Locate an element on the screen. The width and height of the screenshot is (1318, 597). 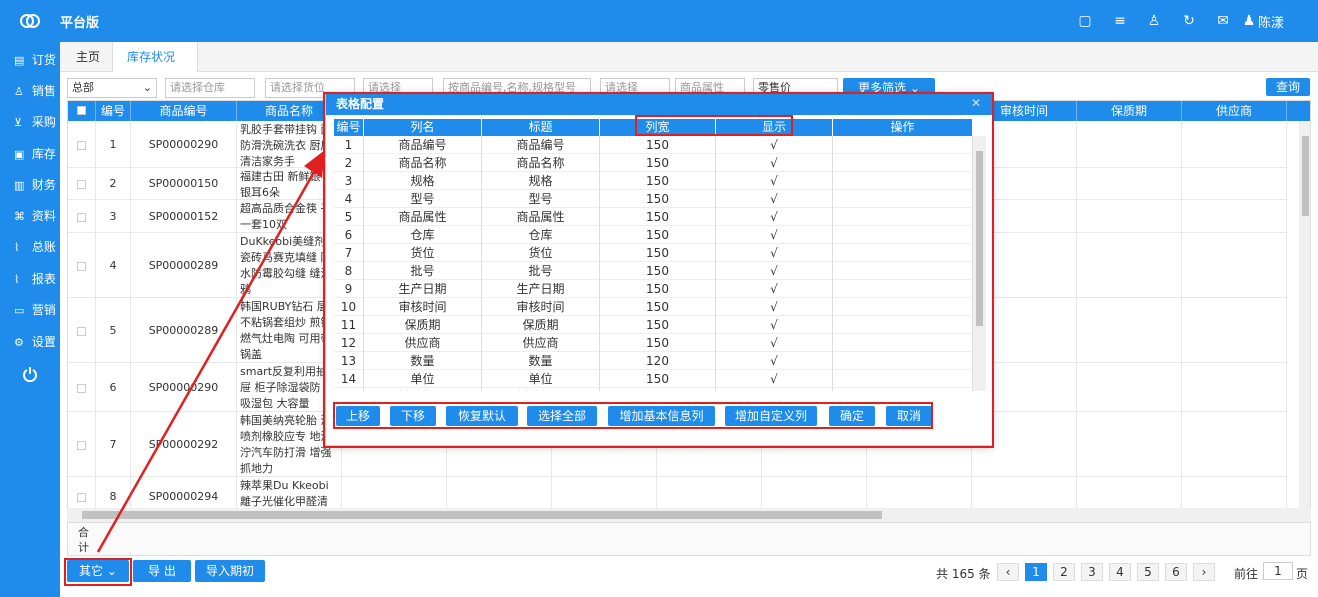
sidebar-item-marketing: ▭ 营销 is located at coordinates (30, 310).